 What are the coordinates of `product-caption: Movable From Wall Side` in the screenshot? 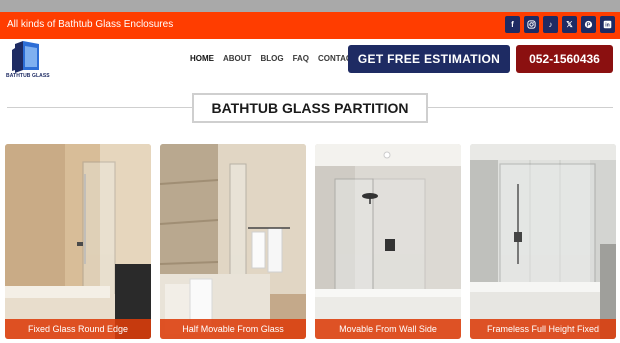 It's located at (388, 329).